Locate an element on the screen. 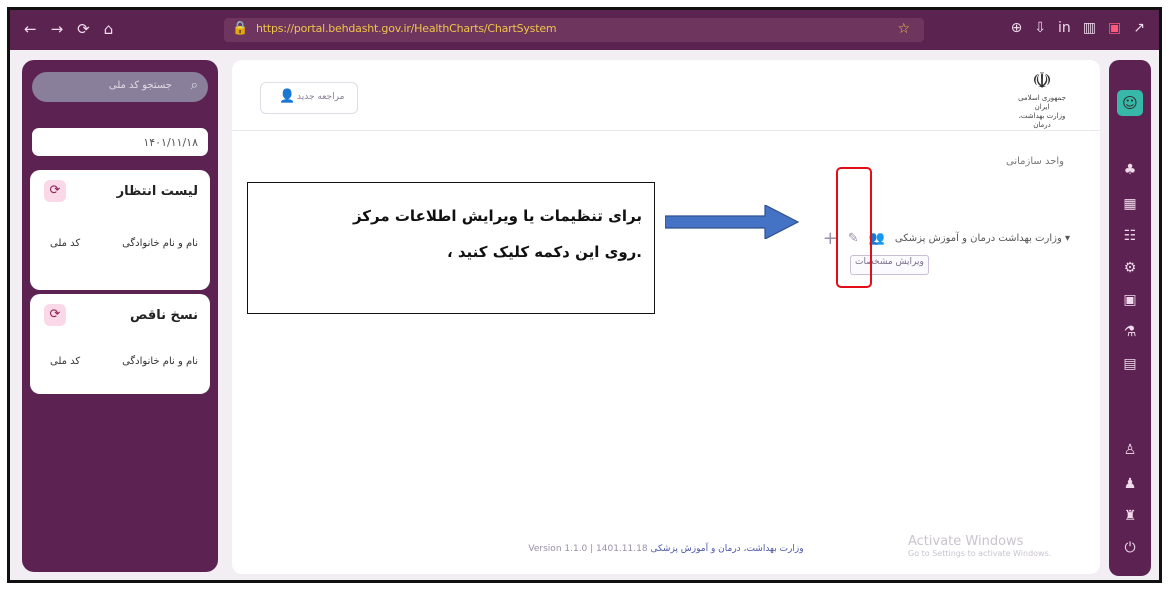  incomplete-prescriptions-card: نسخ ناقص ⟳ نام و نام خانوادگی کد ملی is located at coordinates (120, 344).